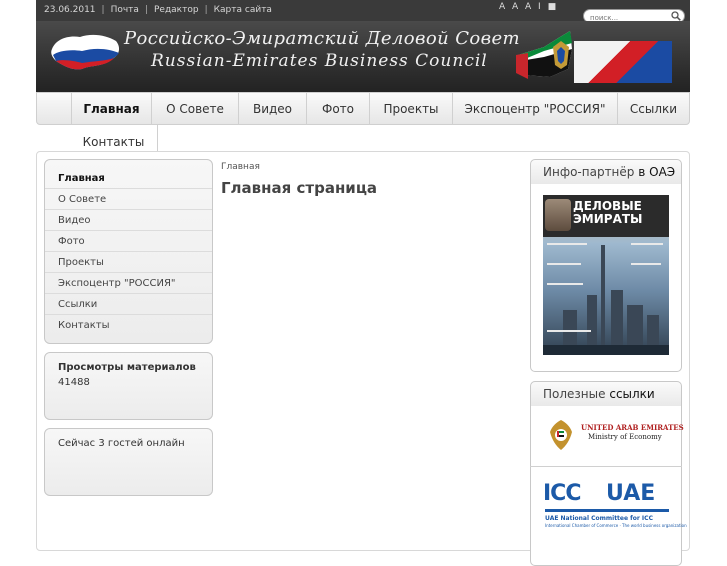  Describe the element at coordinates (299, 188) in the screenshot. I see `page-title: Главная страница` at that location.